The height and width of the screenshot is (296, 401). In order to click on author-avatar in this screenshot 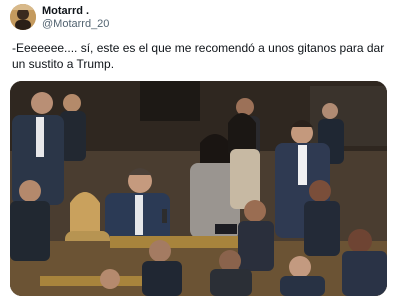, I will do `click(23, 17)`.